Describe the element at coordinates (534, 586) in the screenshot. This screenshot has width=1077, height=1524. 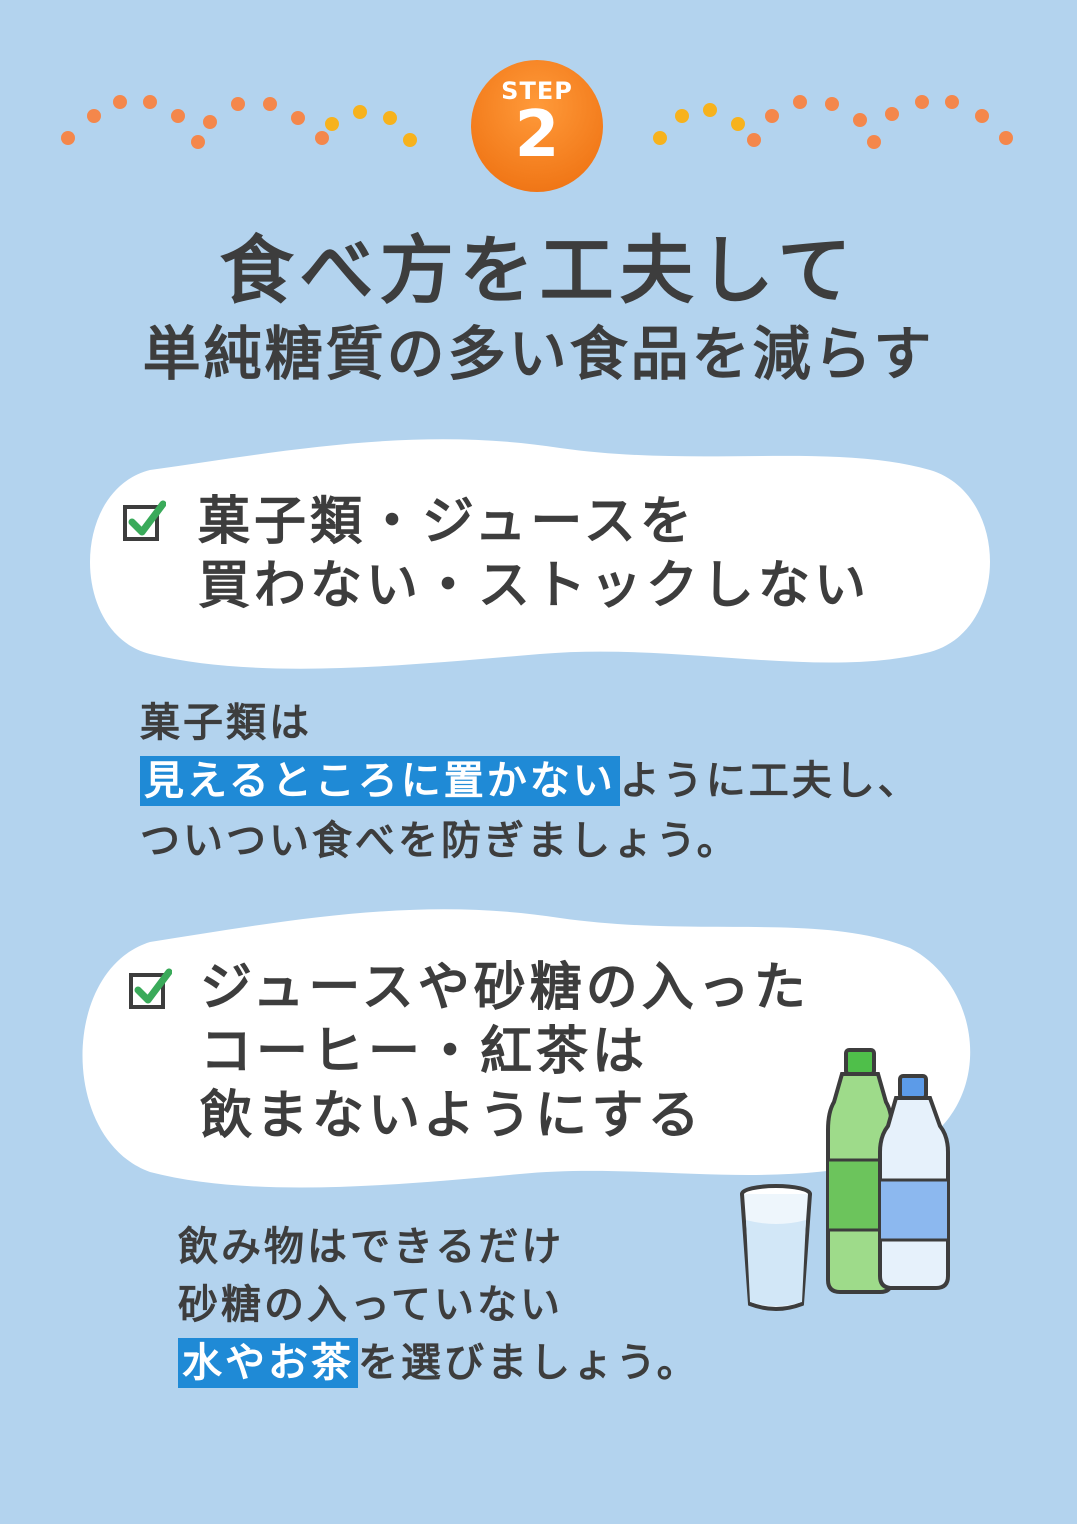
I see `item-1-heading-line2: 買わない・ストックしない` at that location.